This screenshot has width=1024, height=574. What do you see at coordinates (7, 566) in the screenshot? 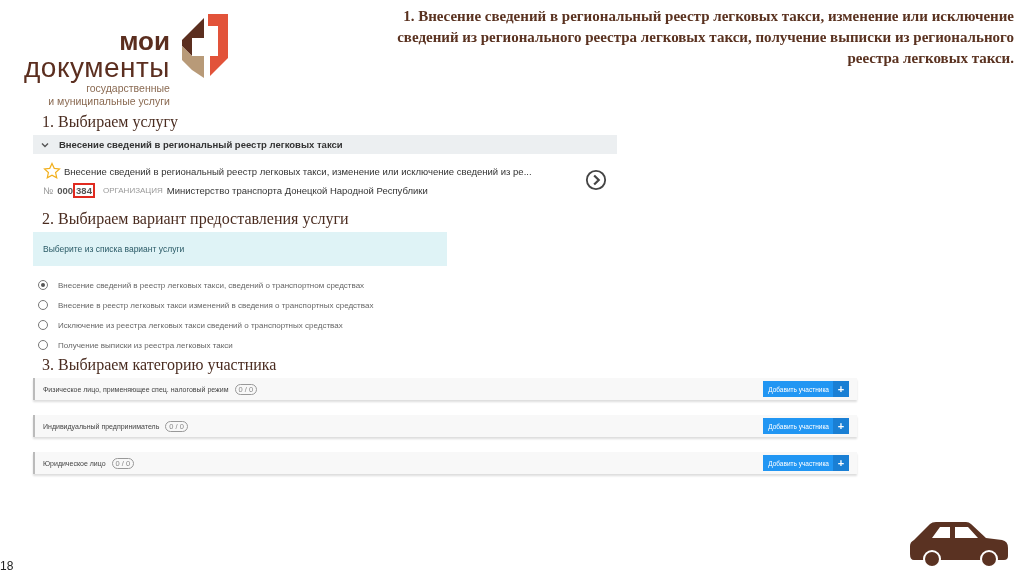
I see `page-number: 18` at bounding box center [7, 566].